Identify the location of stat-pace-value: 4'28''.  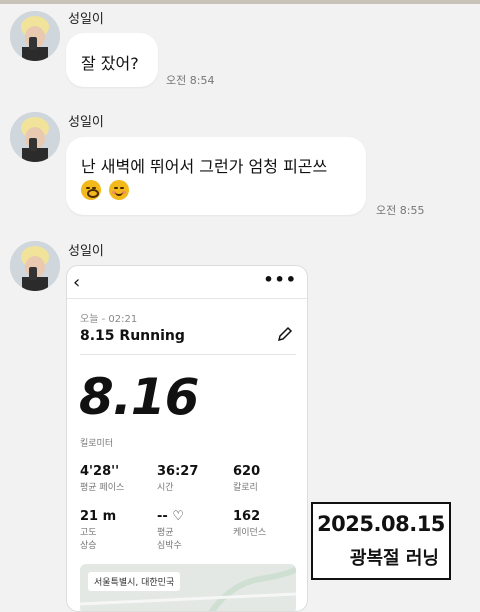
(100, 471).